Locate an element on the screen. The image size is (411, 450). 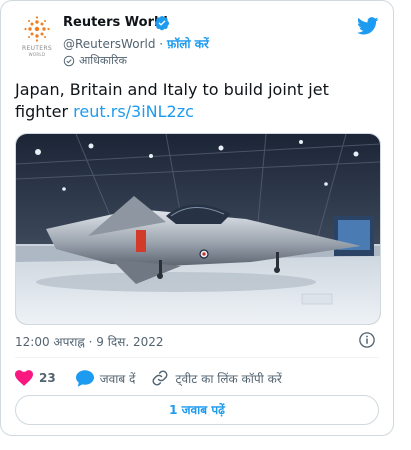
official-label: आधिकारिक is located at coordinates (95, 60).